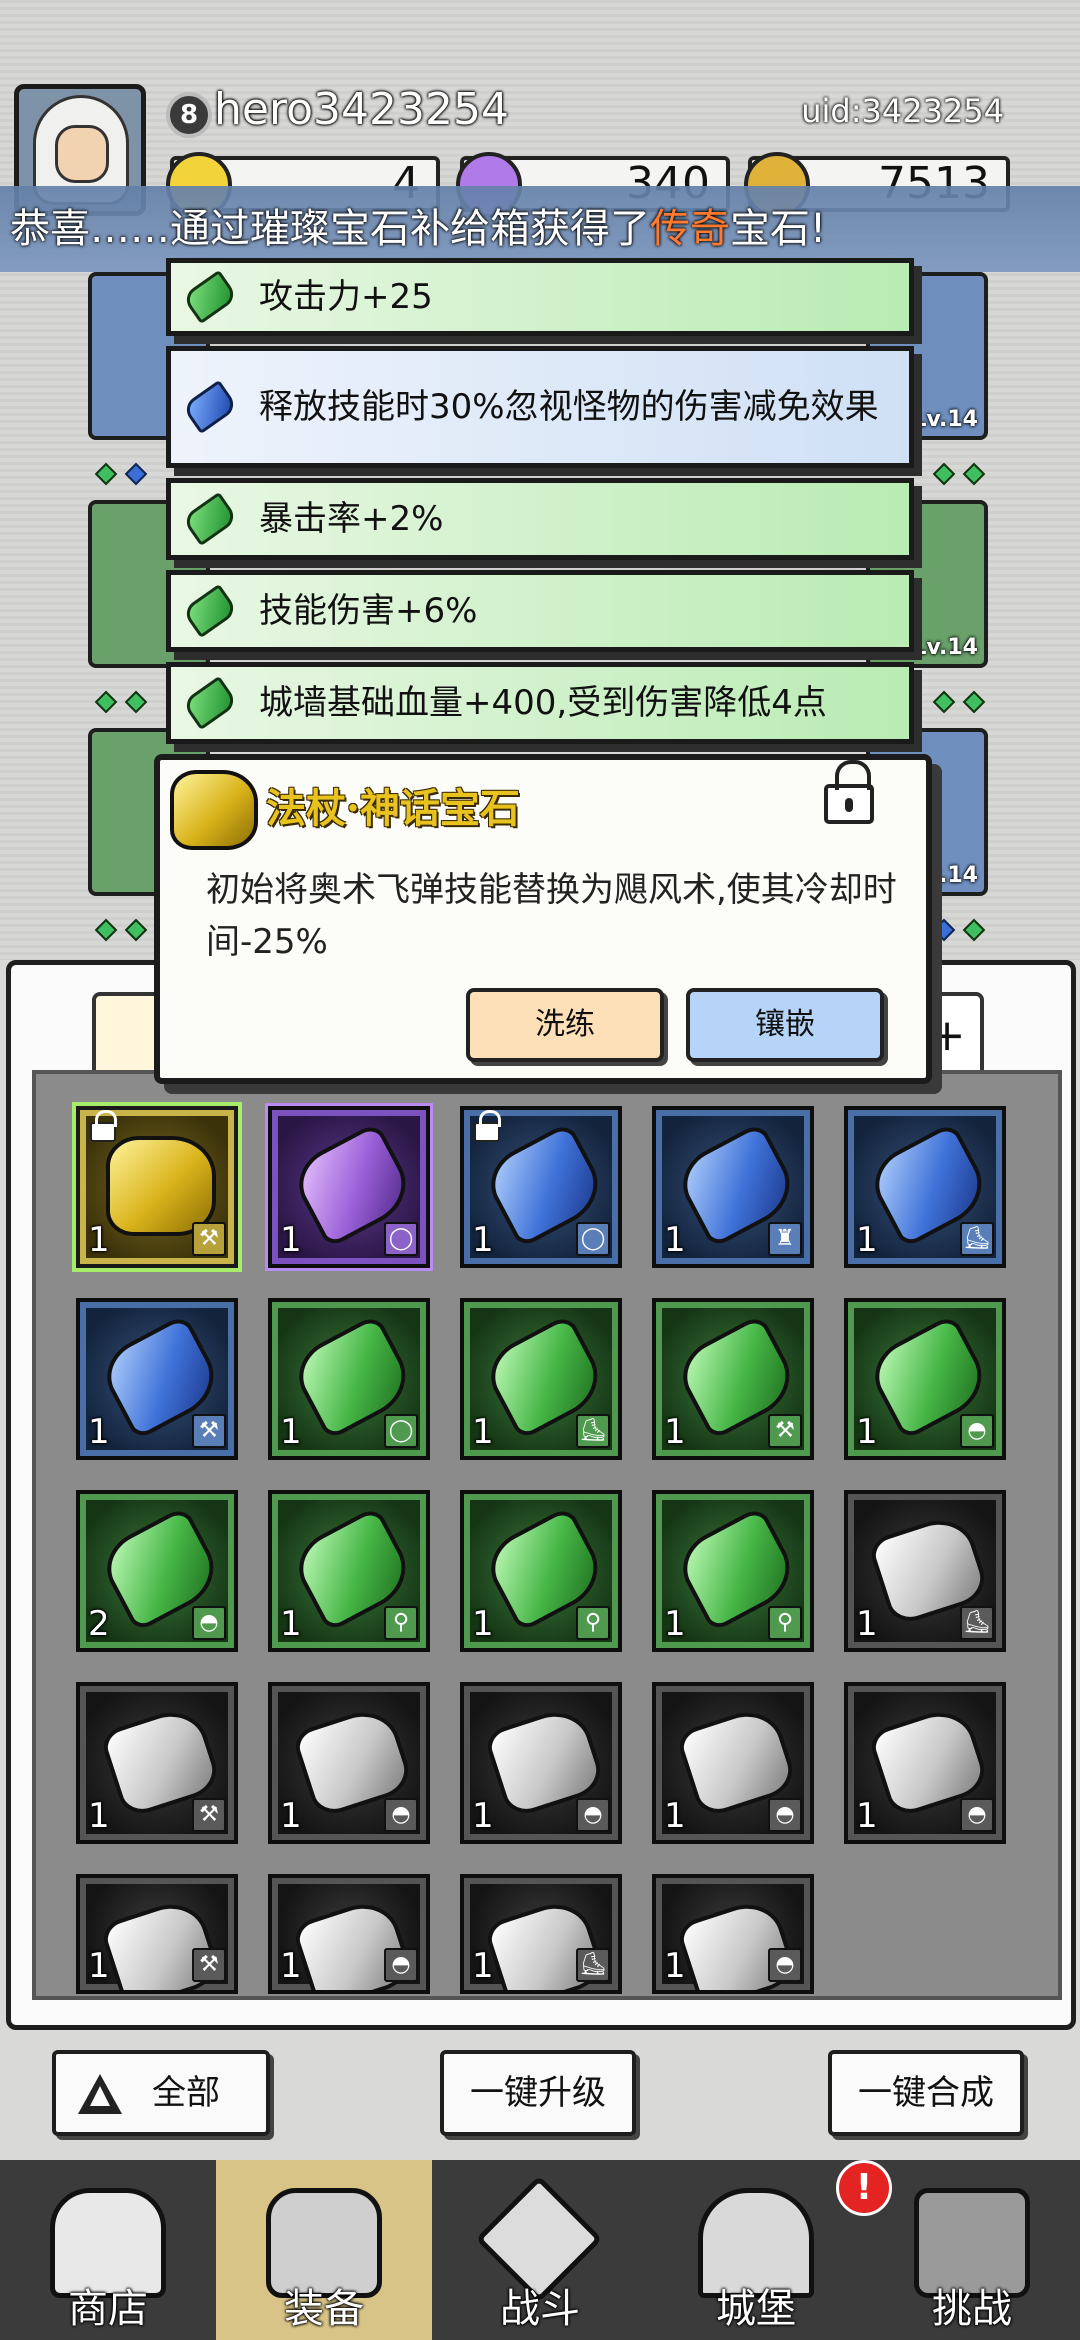  I want to click on nav-label: 城堡, so click(756, 2309).